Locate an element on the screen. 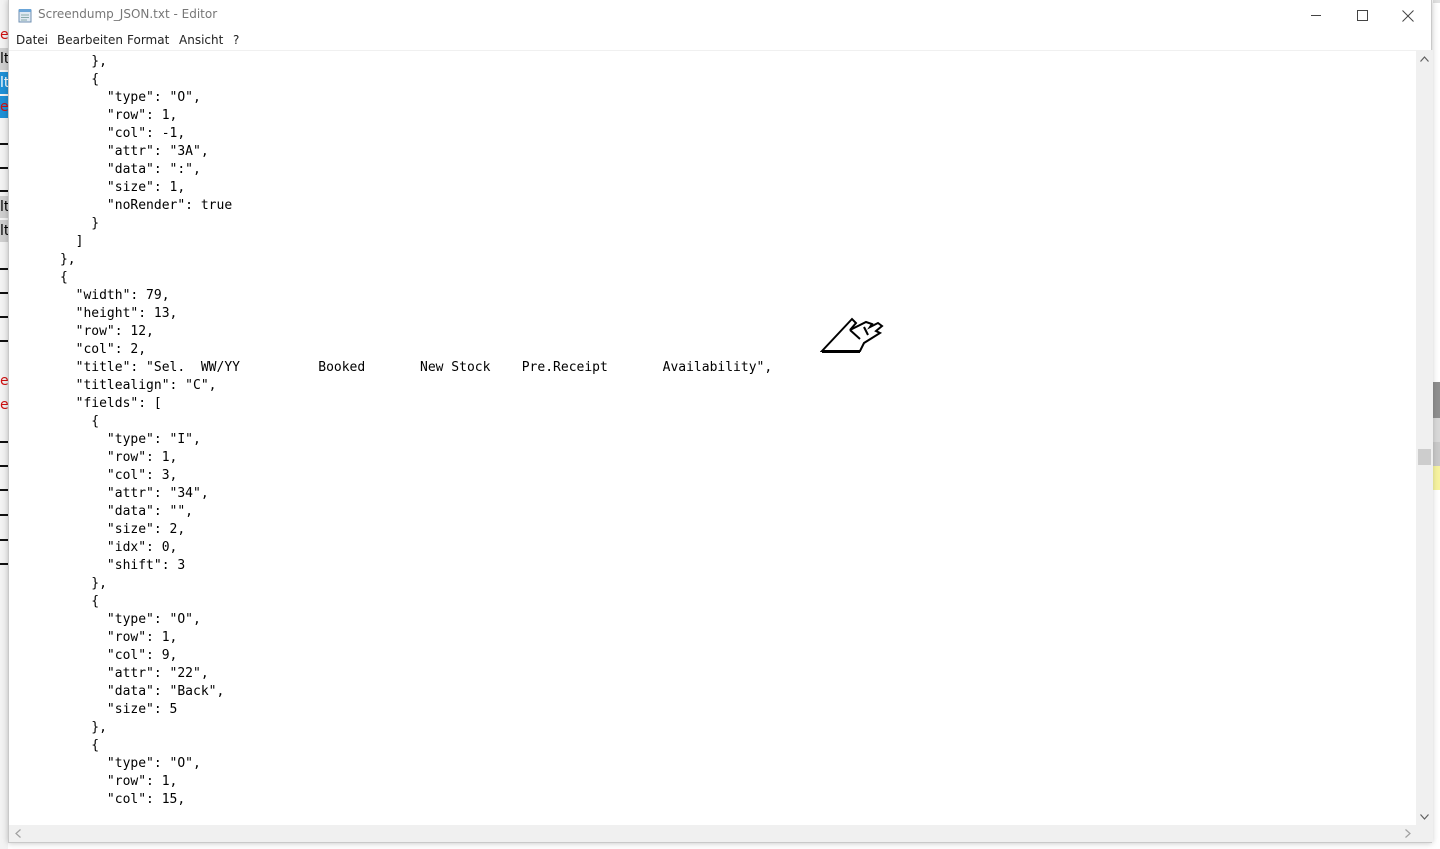 Image resolution: width=1440 pixels, height=849 pixels. window-title: Screendump_JSON.txt - Editor is located at coordinates (128, 14).